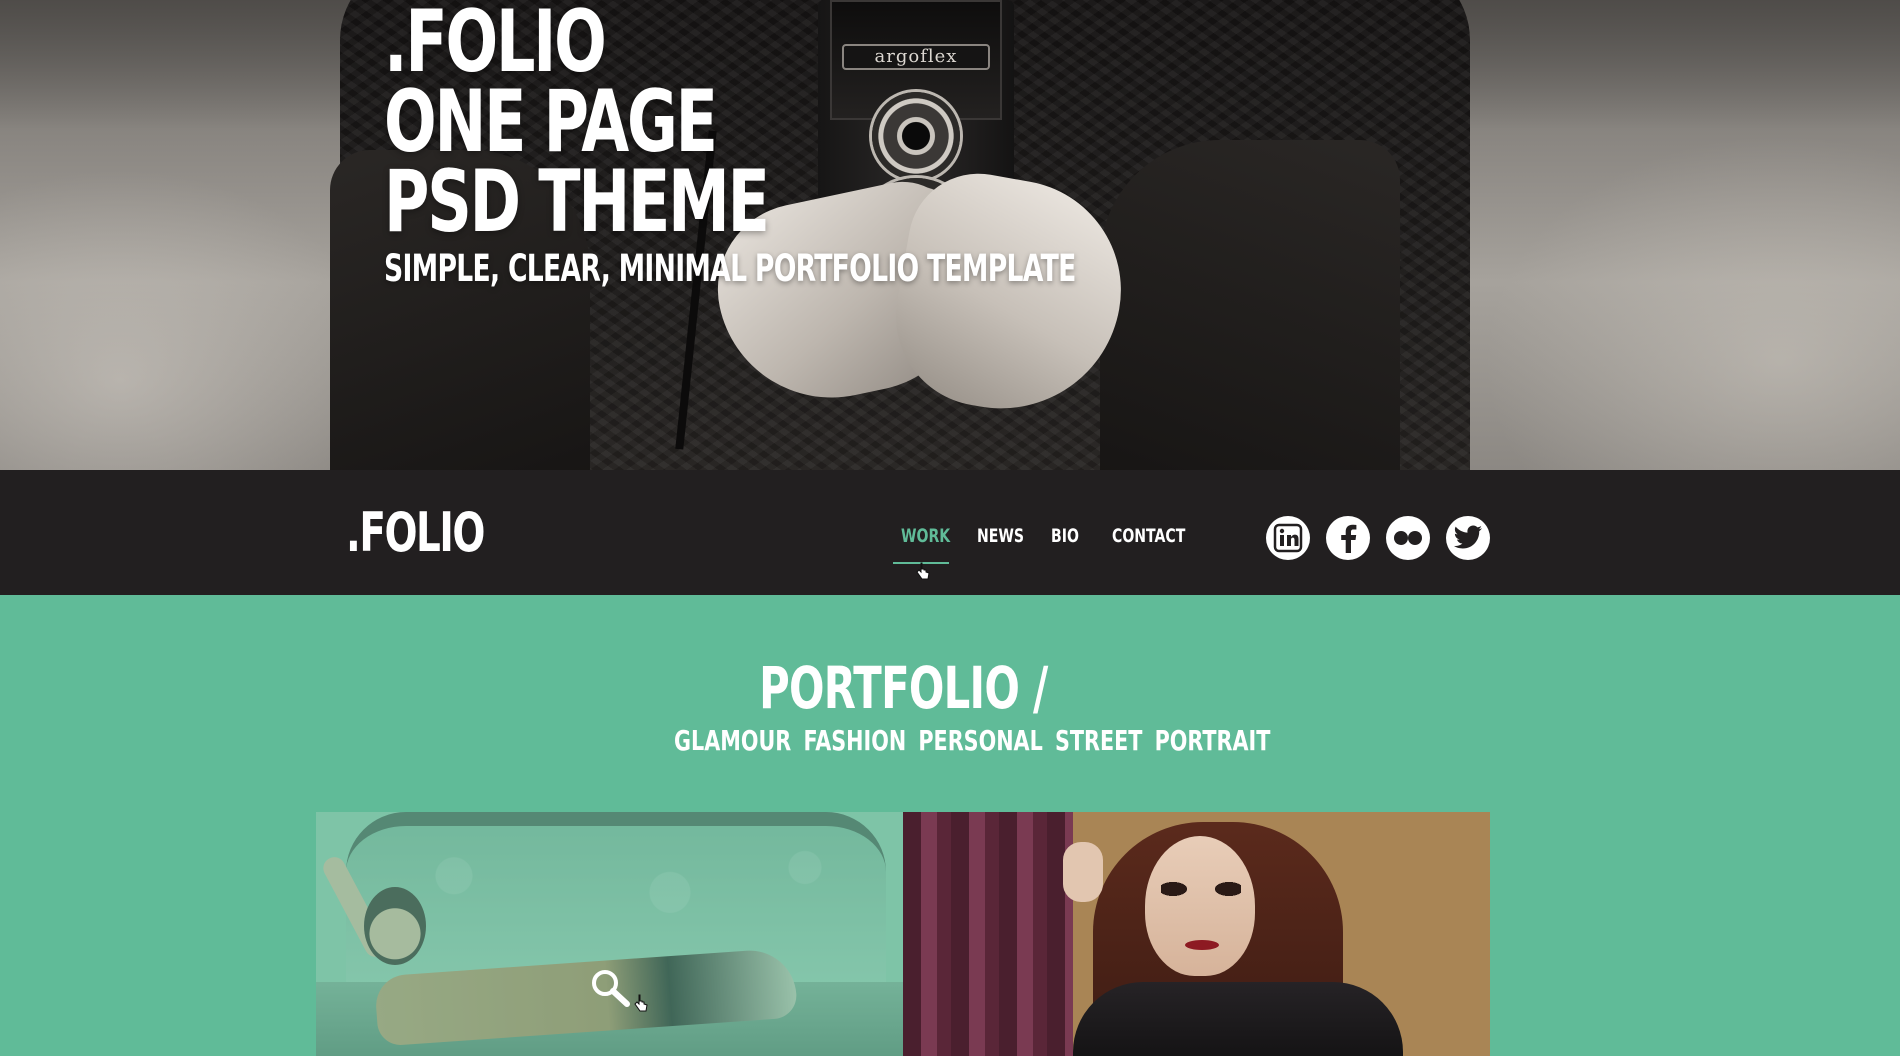 The width and height of the screenshot is (1900, 1056). I want to click on hero-title-line: ONE PAGE, so click(551, 122).